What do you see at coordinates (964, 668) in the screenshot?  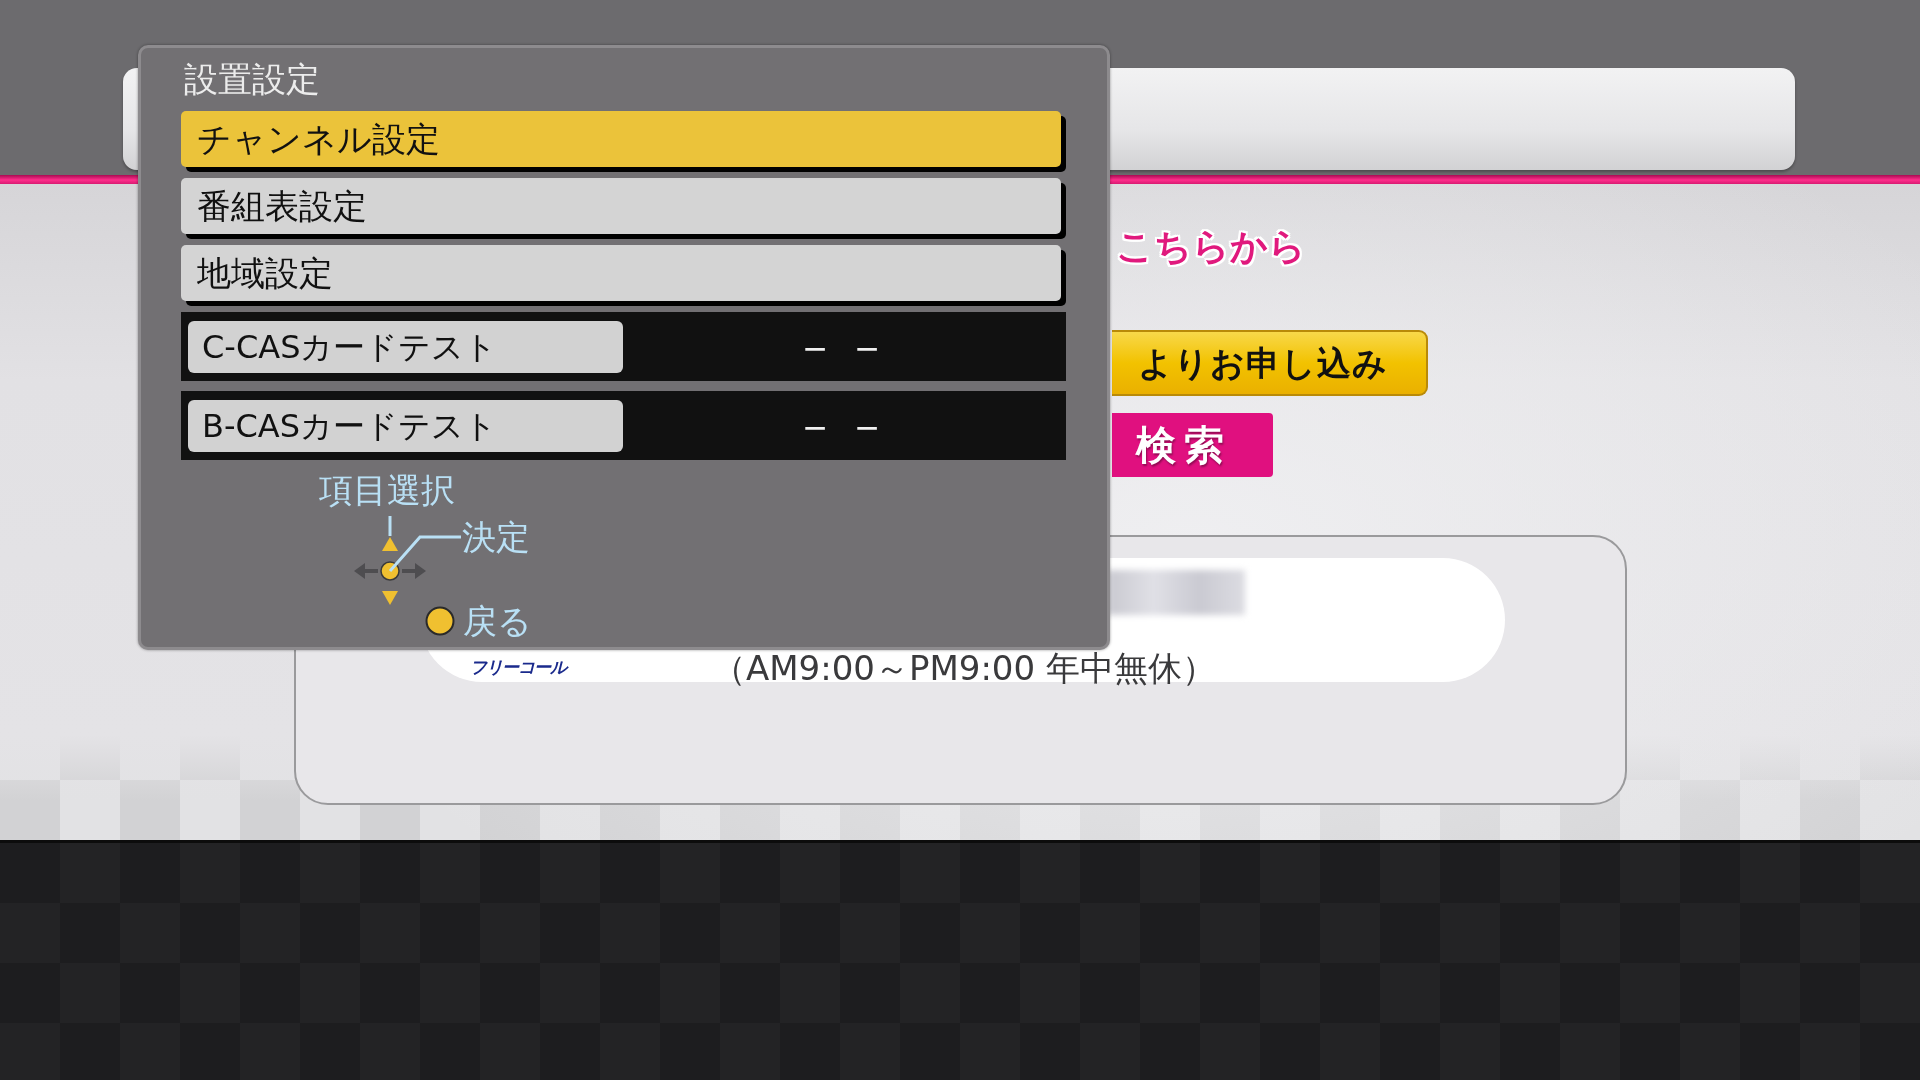 I see `hours-text: （AM9:00～PM9:00 年中無休）` at bounding box center [964, 668].